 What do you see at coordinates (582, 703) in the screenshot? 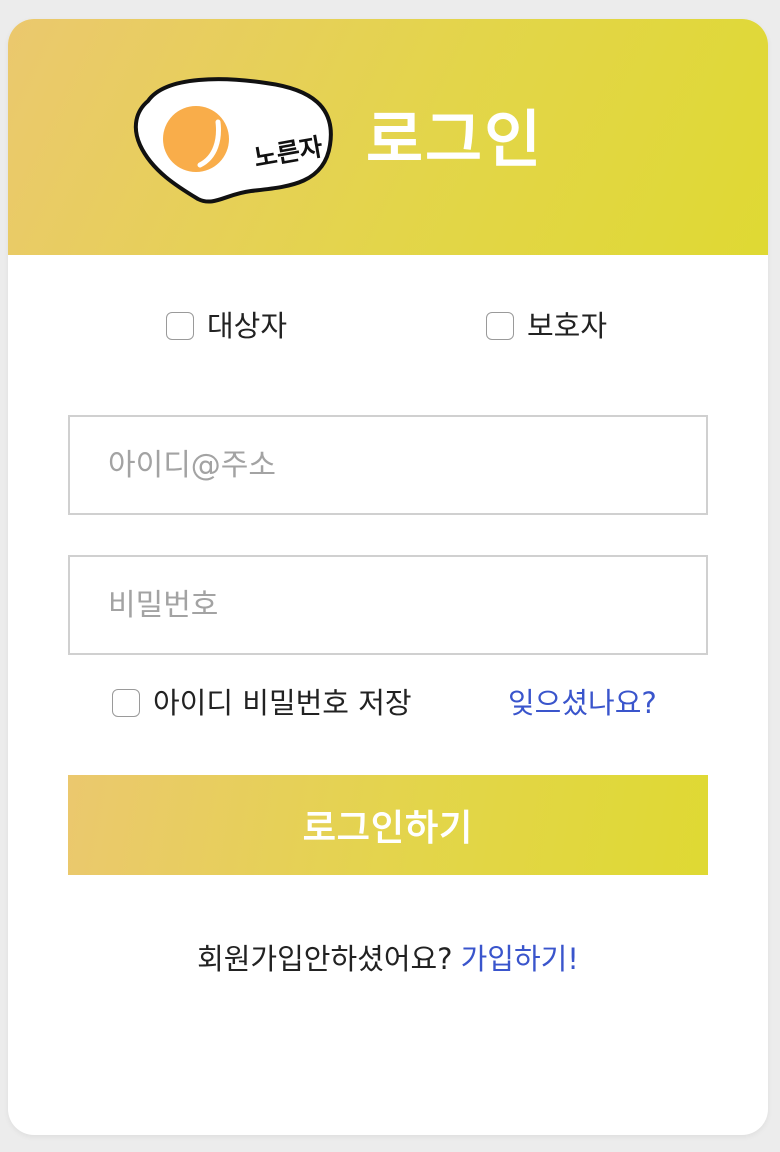
I see `forgot-password-link: 잊으셨나요?` at bounding box center [582, 703].